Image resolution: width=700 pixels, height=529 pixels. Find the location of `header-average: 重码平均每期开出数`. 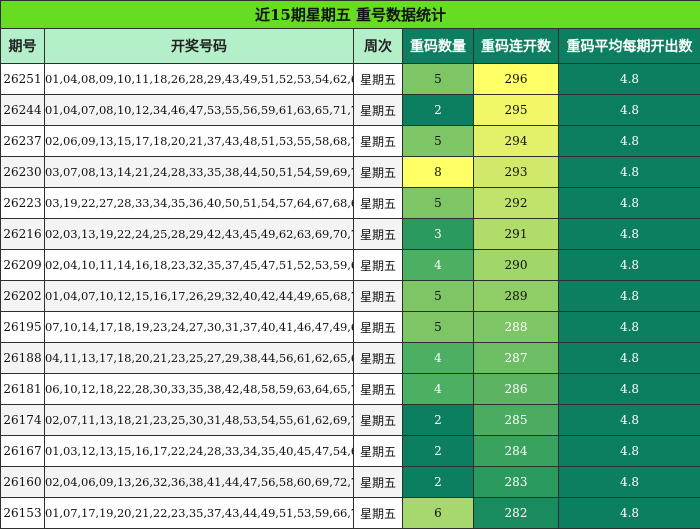

header-average: 重码平均每期开出数 is located at coordinates (629, 46).